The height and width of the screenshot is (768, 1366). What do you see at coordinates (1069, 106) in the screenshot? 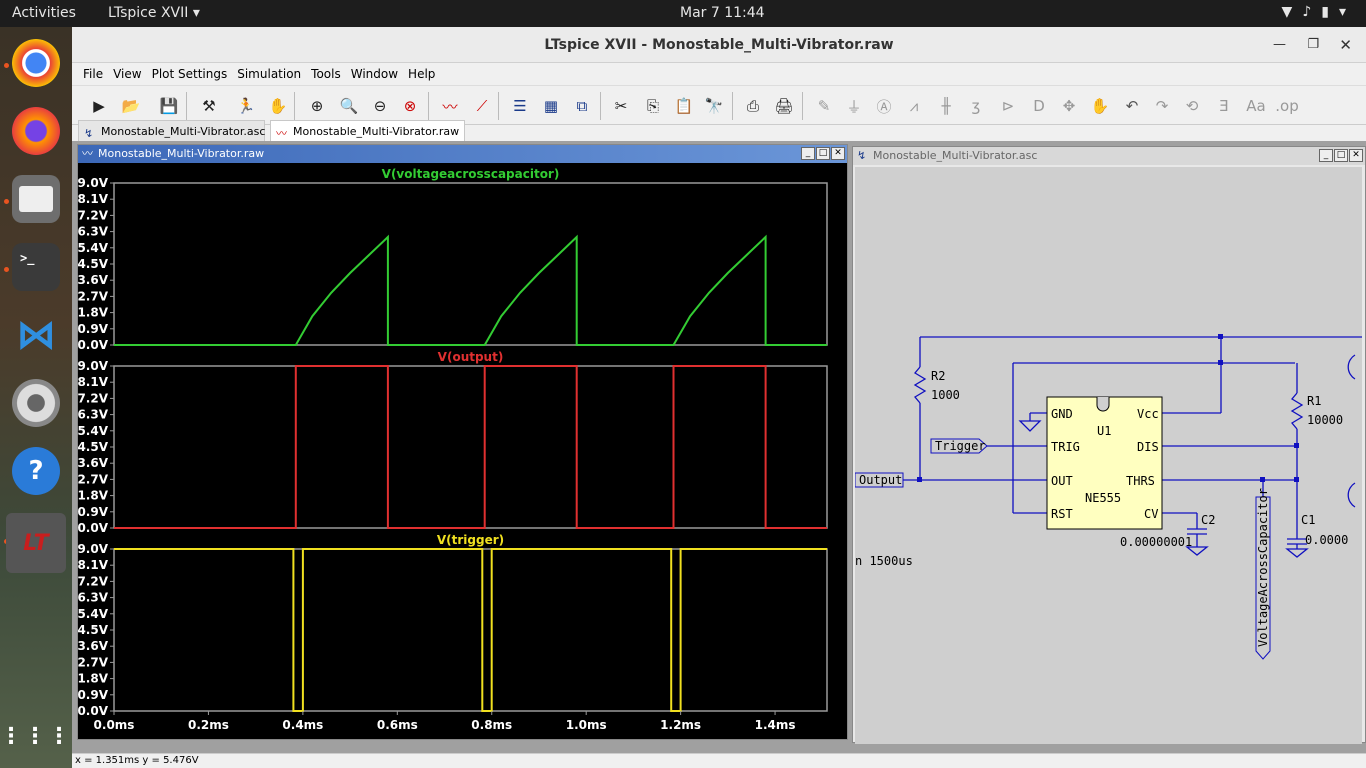
I see `move-icon: ✥` at bounding box center [1069, 106].